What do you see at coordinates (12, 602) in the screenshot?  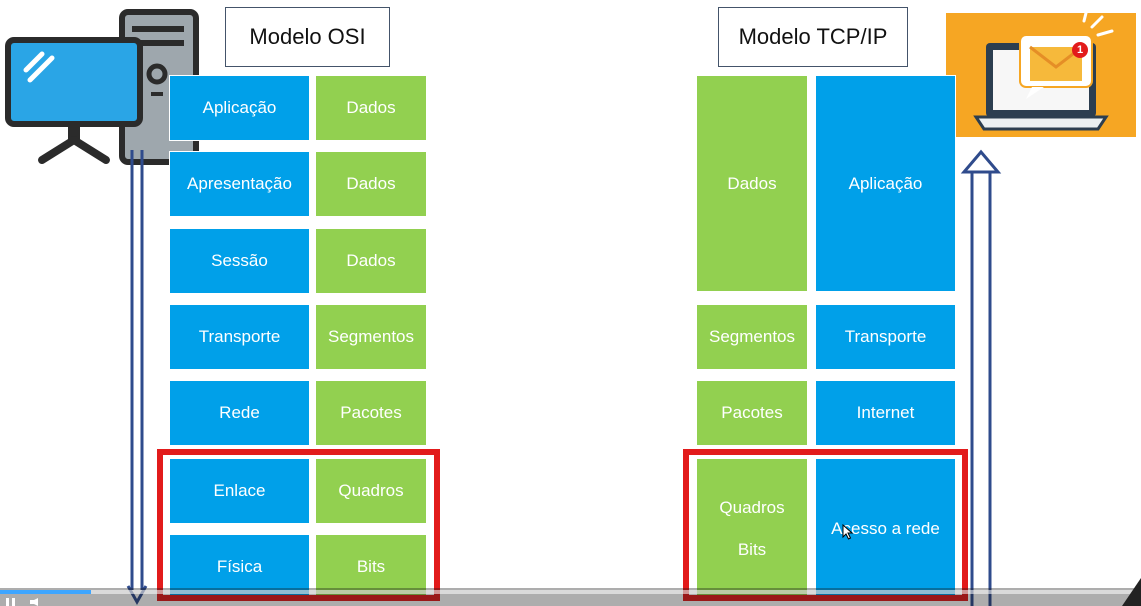 I see `play-icon` at bounding box center [12, 602].